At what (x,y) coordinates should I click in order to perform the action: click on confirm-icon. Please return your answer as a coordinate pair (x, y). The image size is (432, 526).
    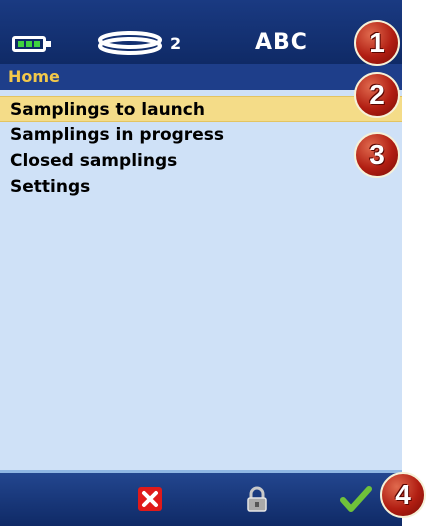
    Looking at the image, I should click on (356, 499).